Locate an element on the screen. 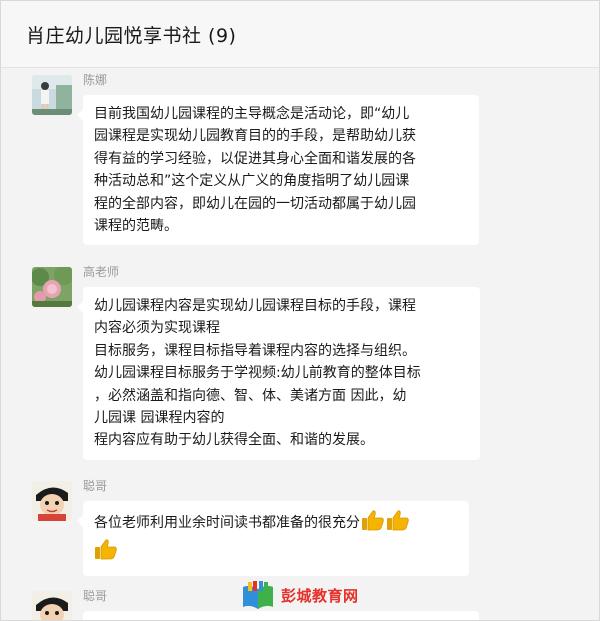 This screenshot has width=600, height=621. message-line: 园课程是实现幼儿园教育目的的手段，是帮助幼儿获 is located at coordinates (255, 136).